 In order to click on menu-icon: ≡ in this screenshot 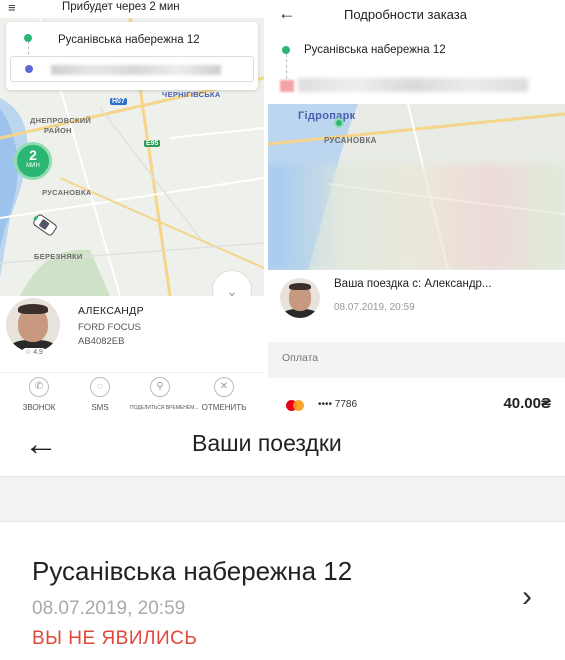, I will do `click(12, 7)`.